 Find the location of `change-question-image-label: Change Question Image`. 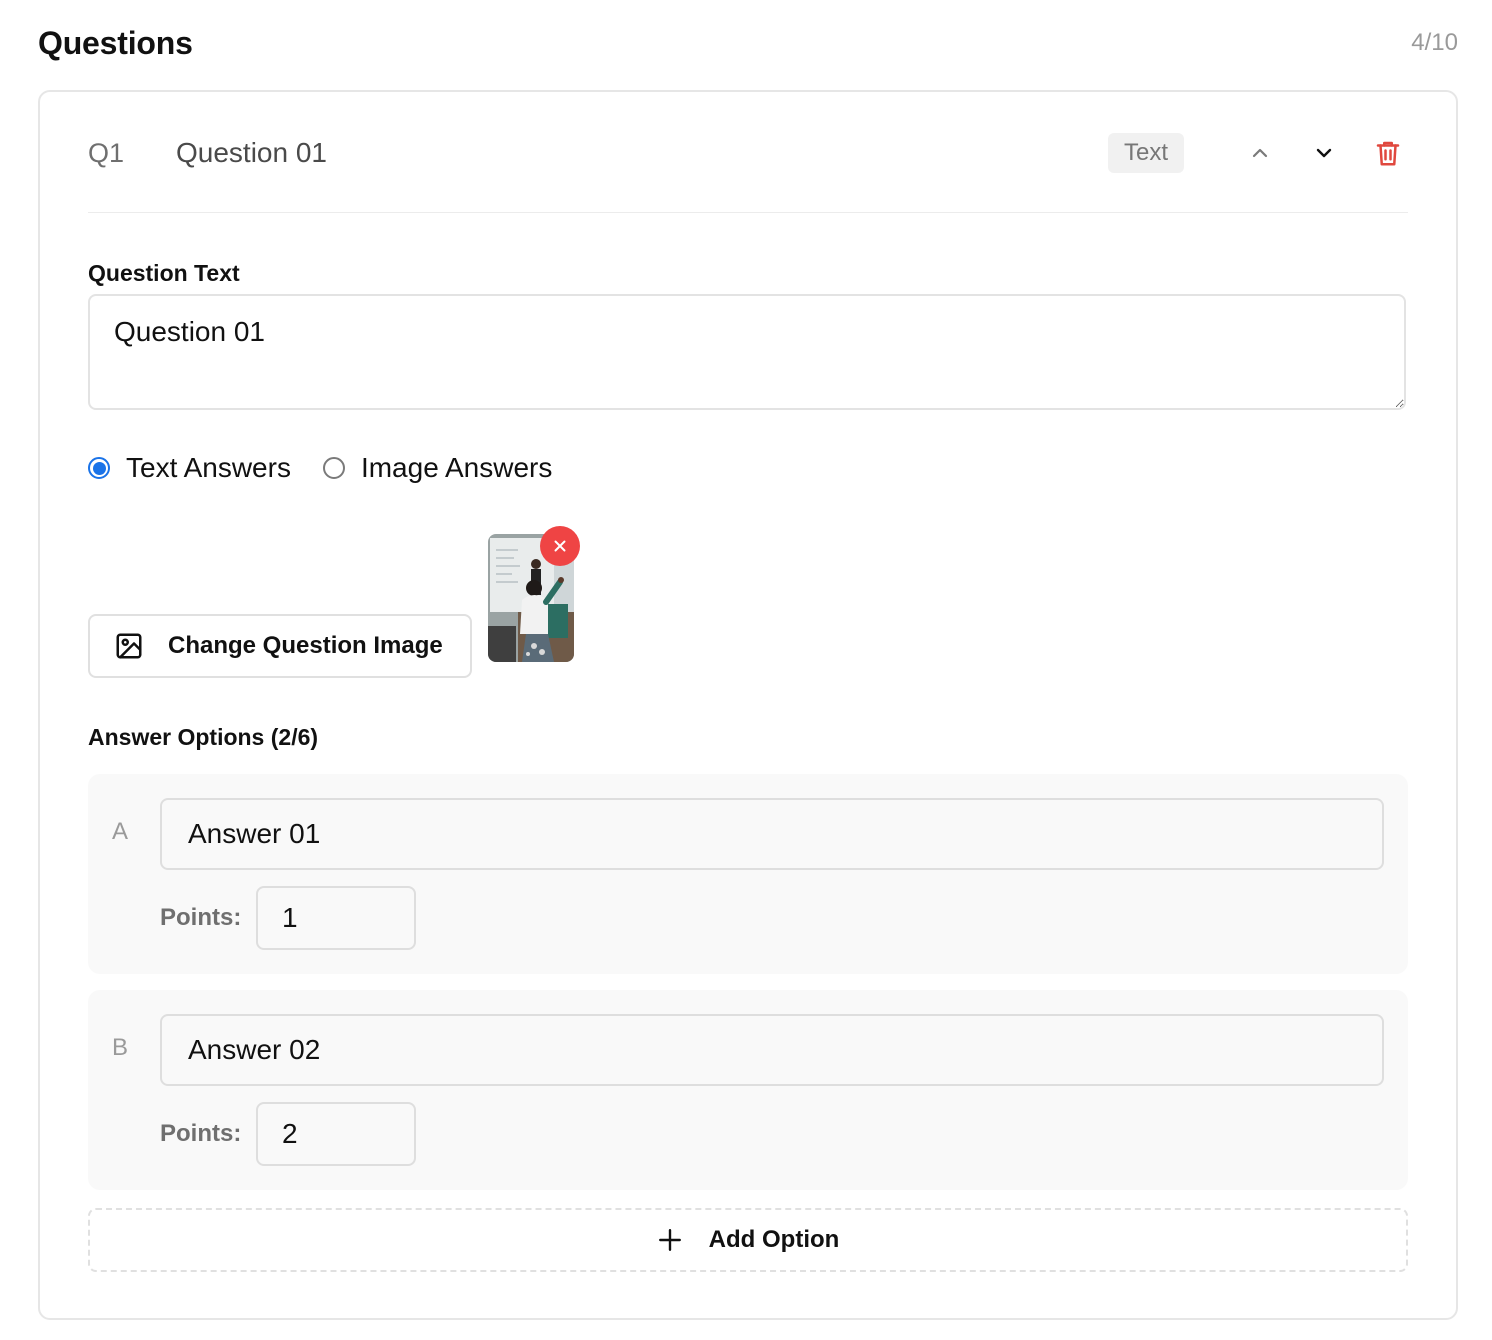

change-question-image-label: Change Question Image is located at coordinates (305, 645).